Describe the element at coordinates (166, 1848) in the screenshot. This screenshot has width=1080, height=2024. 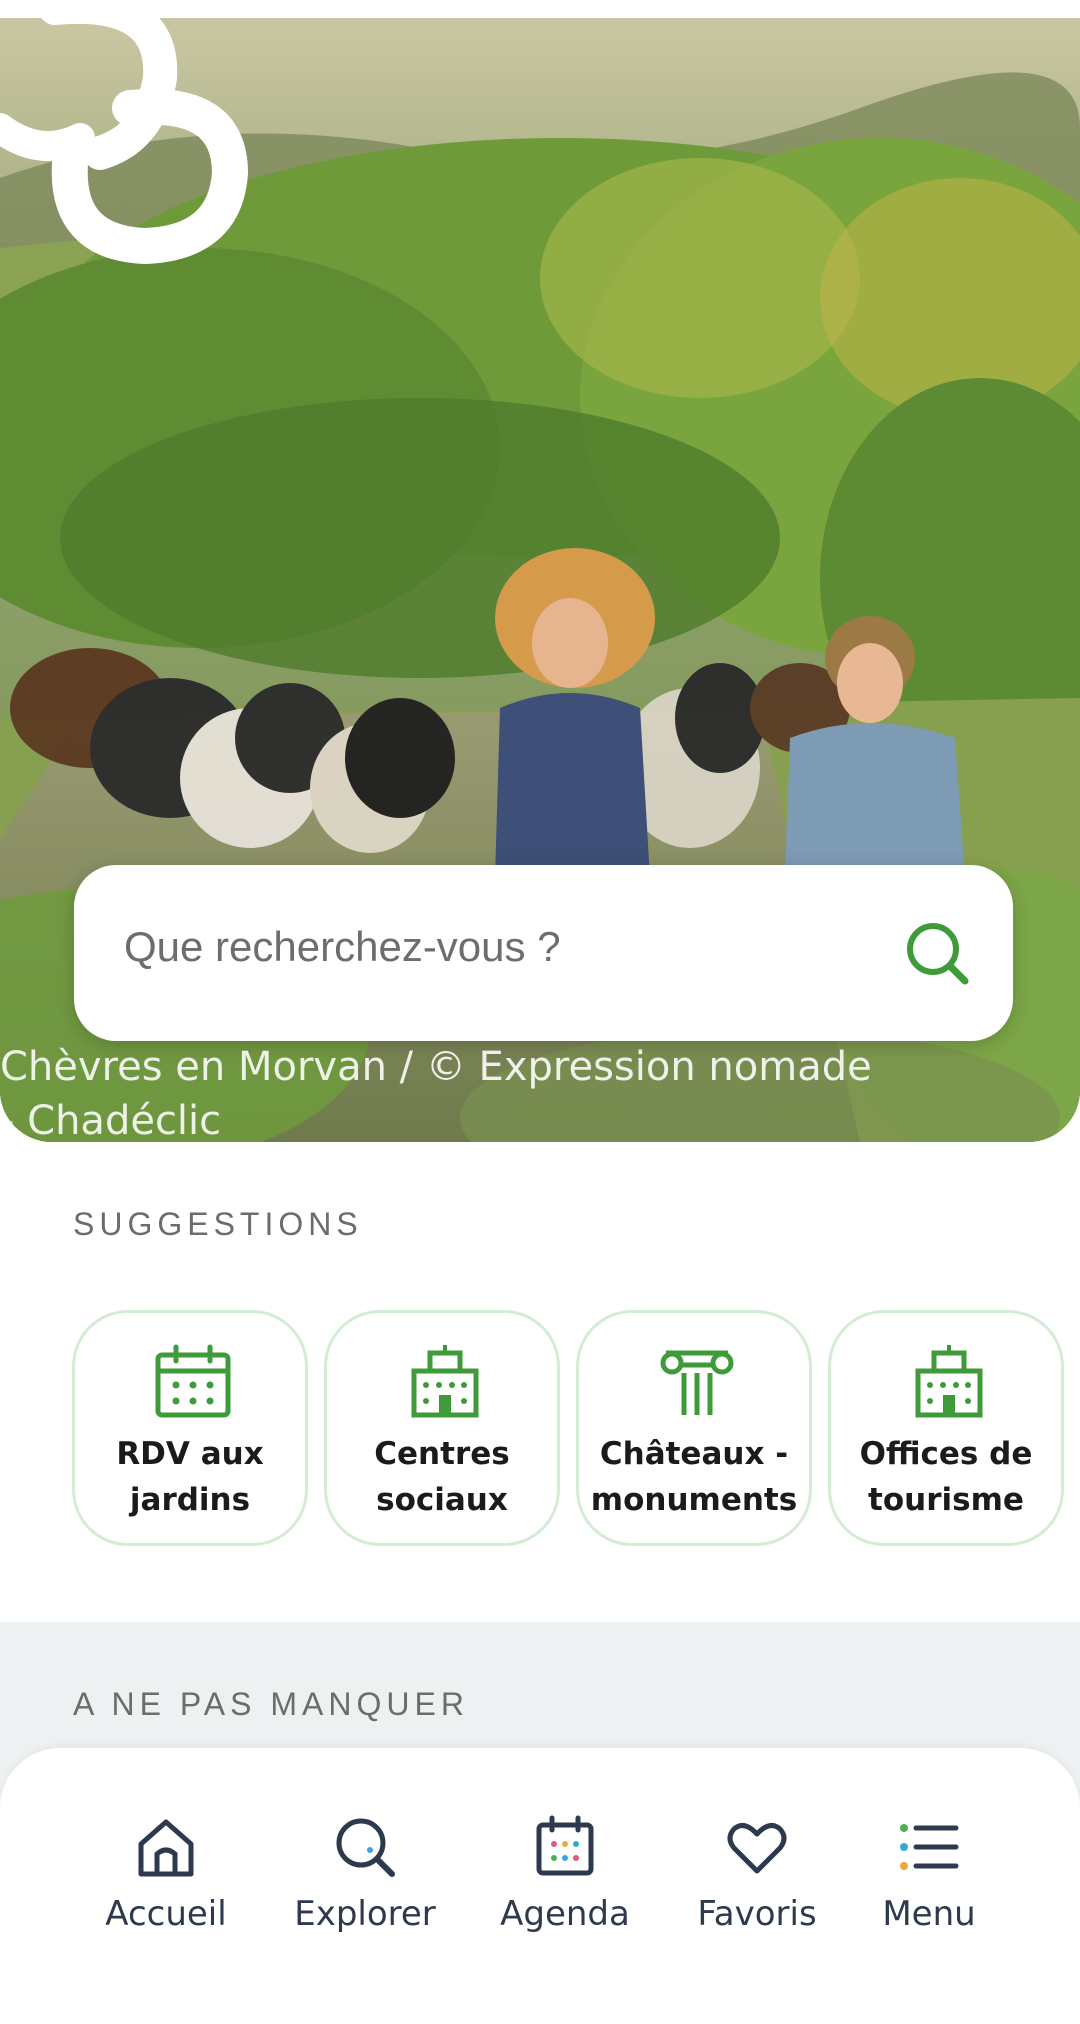
I see `home-icon` at that location.